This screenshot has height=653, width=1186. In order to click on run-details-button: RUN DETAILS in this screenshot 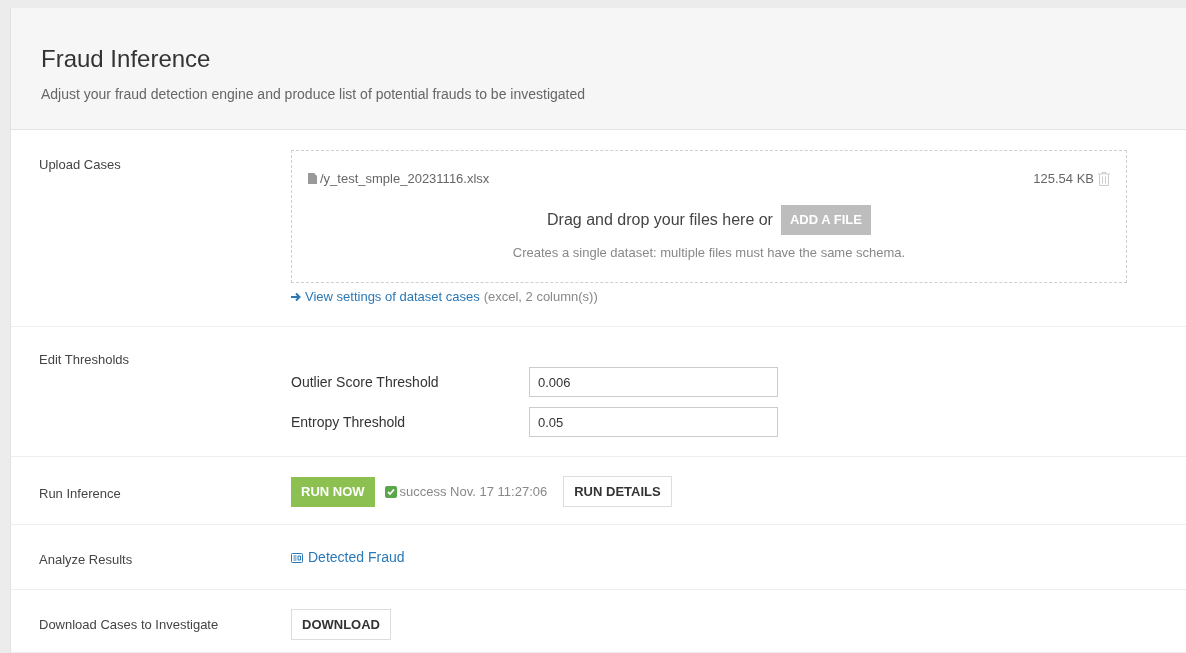, I will do `click(617, 491)`.